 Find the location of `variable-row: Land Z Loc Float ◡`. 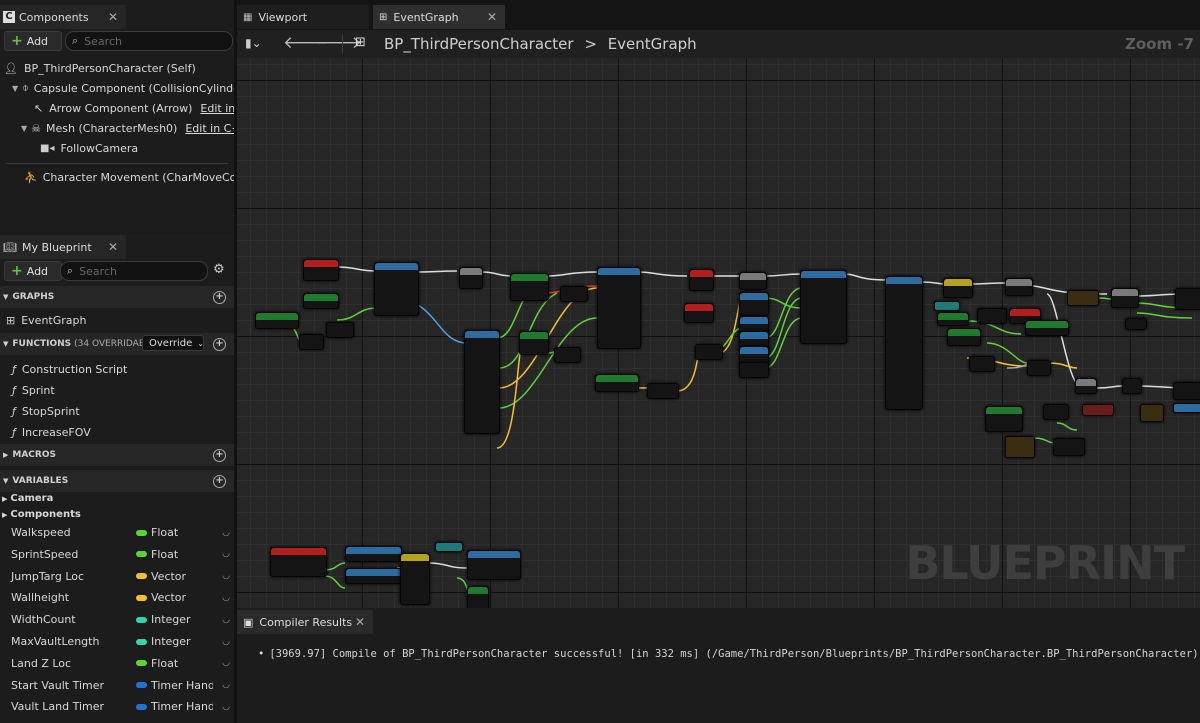

variable-row: Land Z Loc Float ◡ is located at coordinates (117, 663).